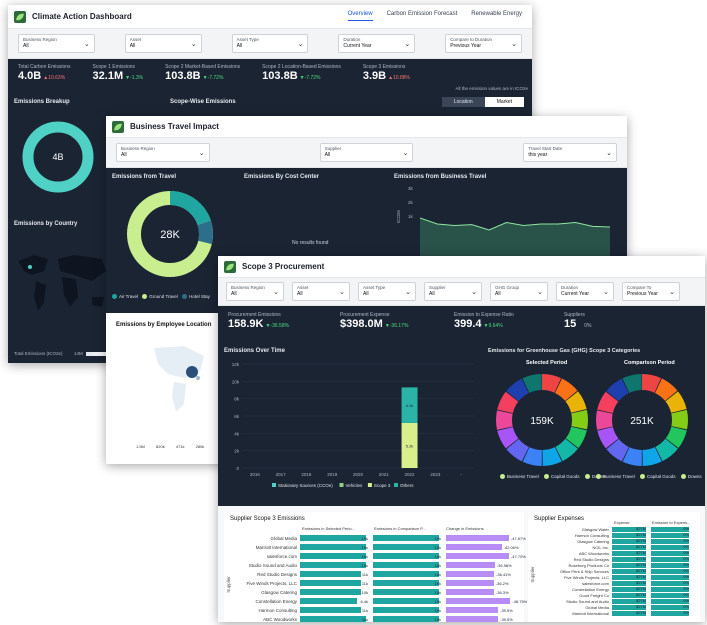 The image size is (707, 625). I want to click on supplier-cell: -42.06%, so click(482, 547).